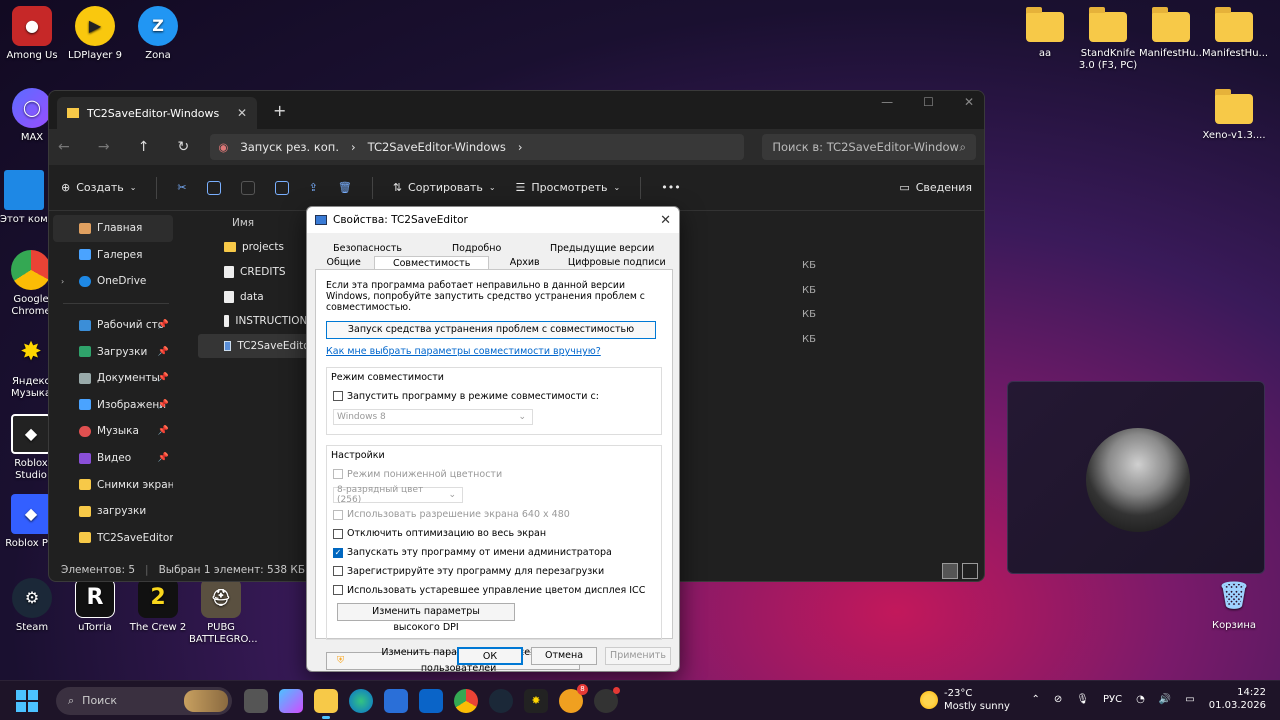 The width and height of the screenshot is (1280, 720). What do you see at coordinates (564, 656) in the screenshot?
I see `cancel-button: Отмена` at bounding box center [564, 656].